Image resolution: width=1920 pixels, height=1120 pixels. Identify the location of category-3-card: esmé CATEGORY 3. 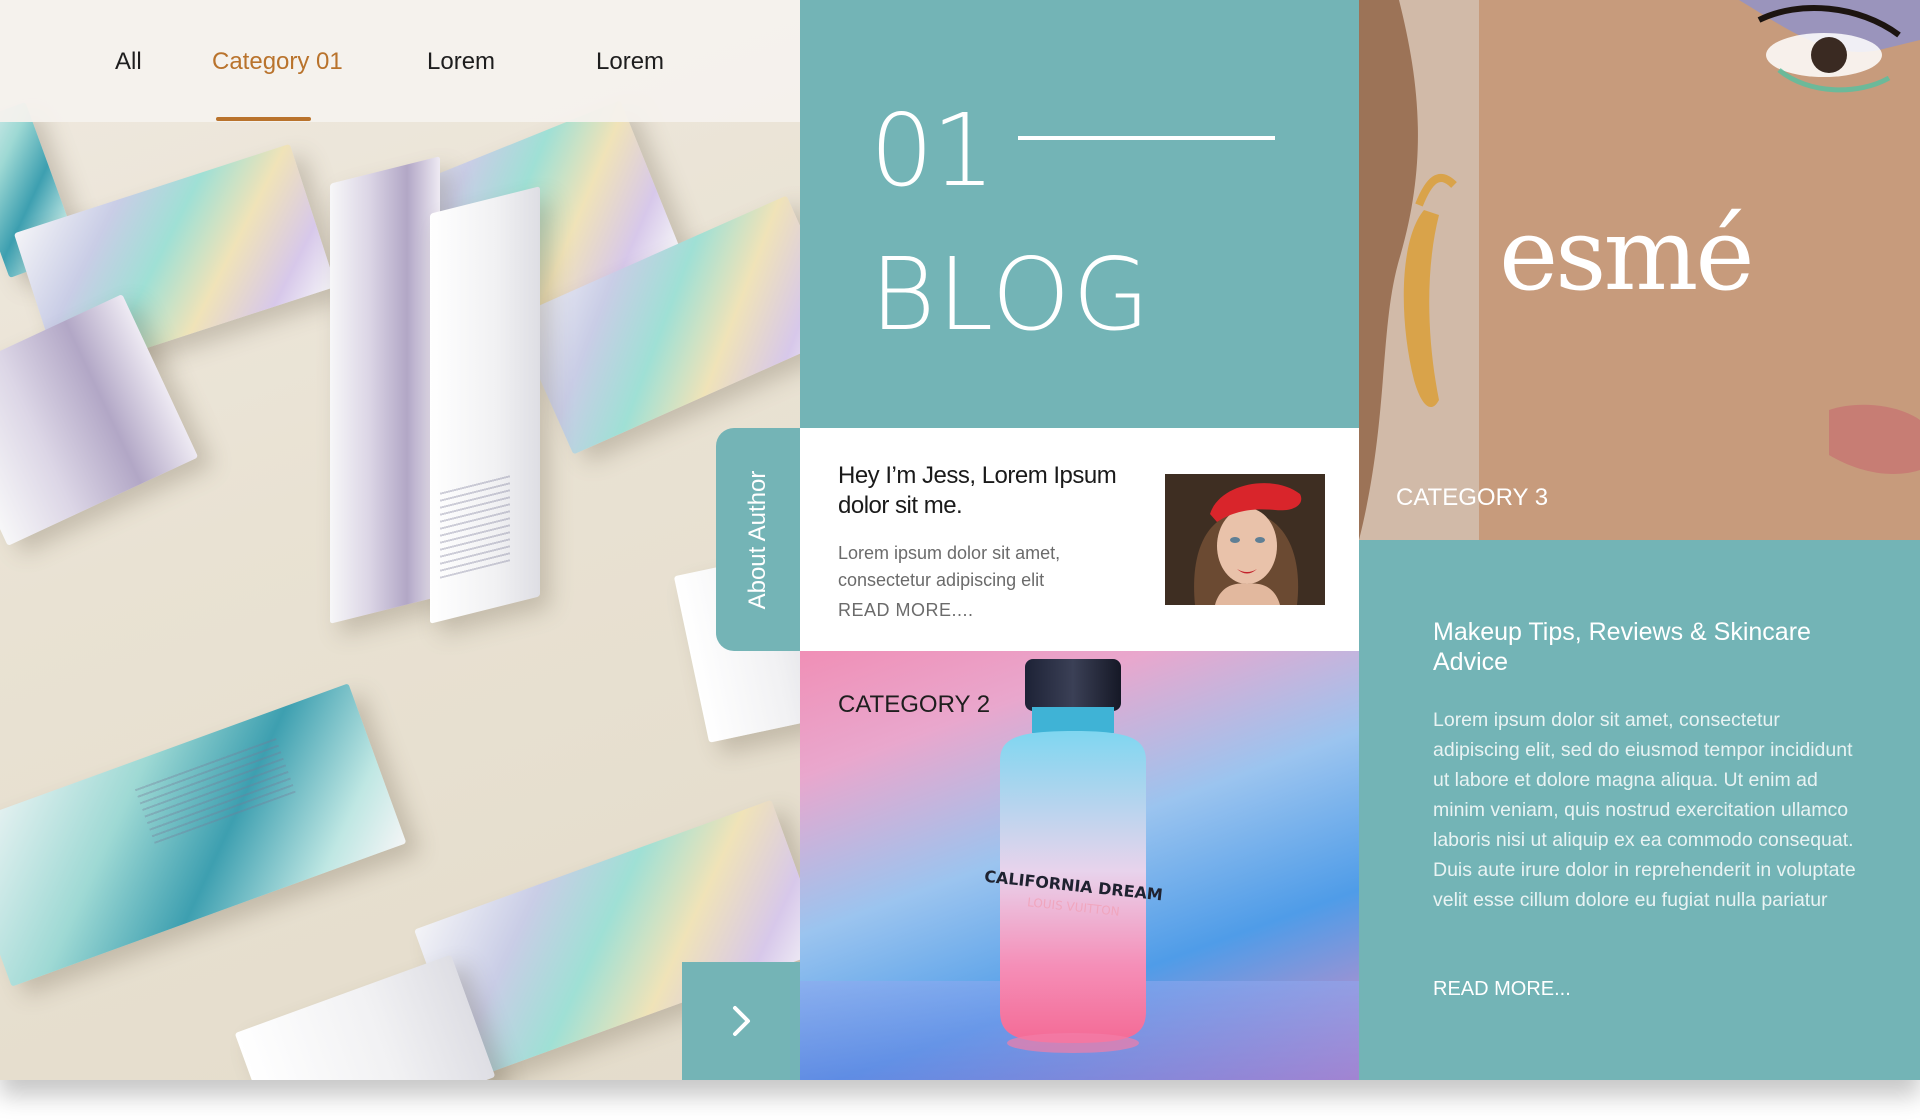
(1639, 270).